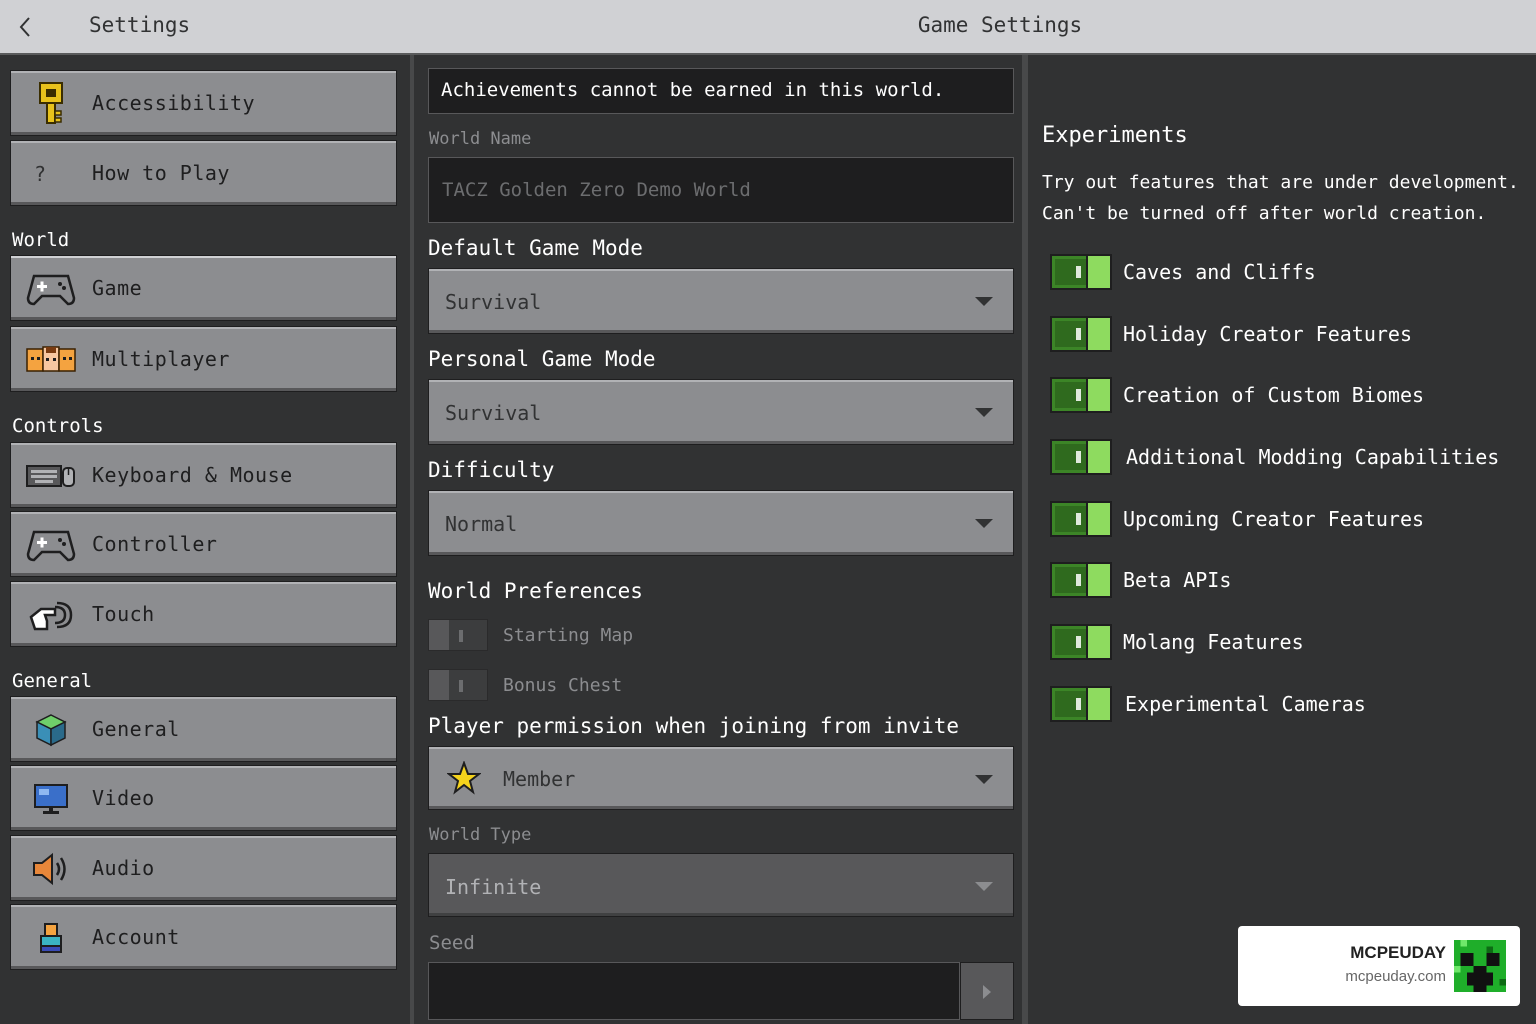 The width and height of the screenshot is (1536, 1024). Describe the element at coordinates (203, 544) in the screenshot. I see `sidebar-item-controller: Controller` at that location.